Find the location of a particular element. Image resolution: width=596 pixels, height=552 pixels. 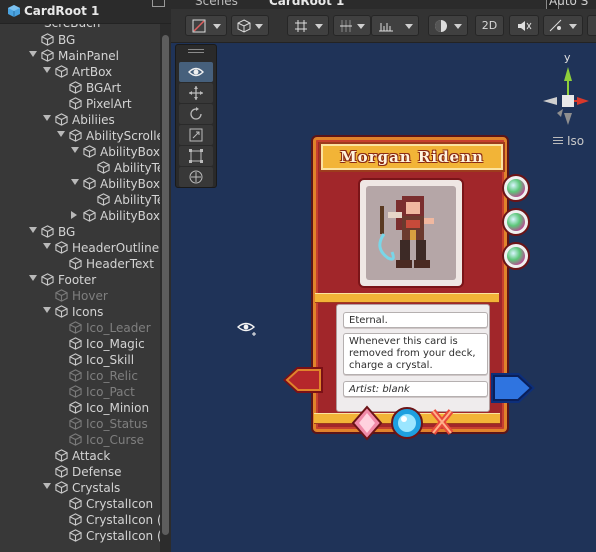

hierarchy-row: Ico_Relic is located at coordinates (80, 376).